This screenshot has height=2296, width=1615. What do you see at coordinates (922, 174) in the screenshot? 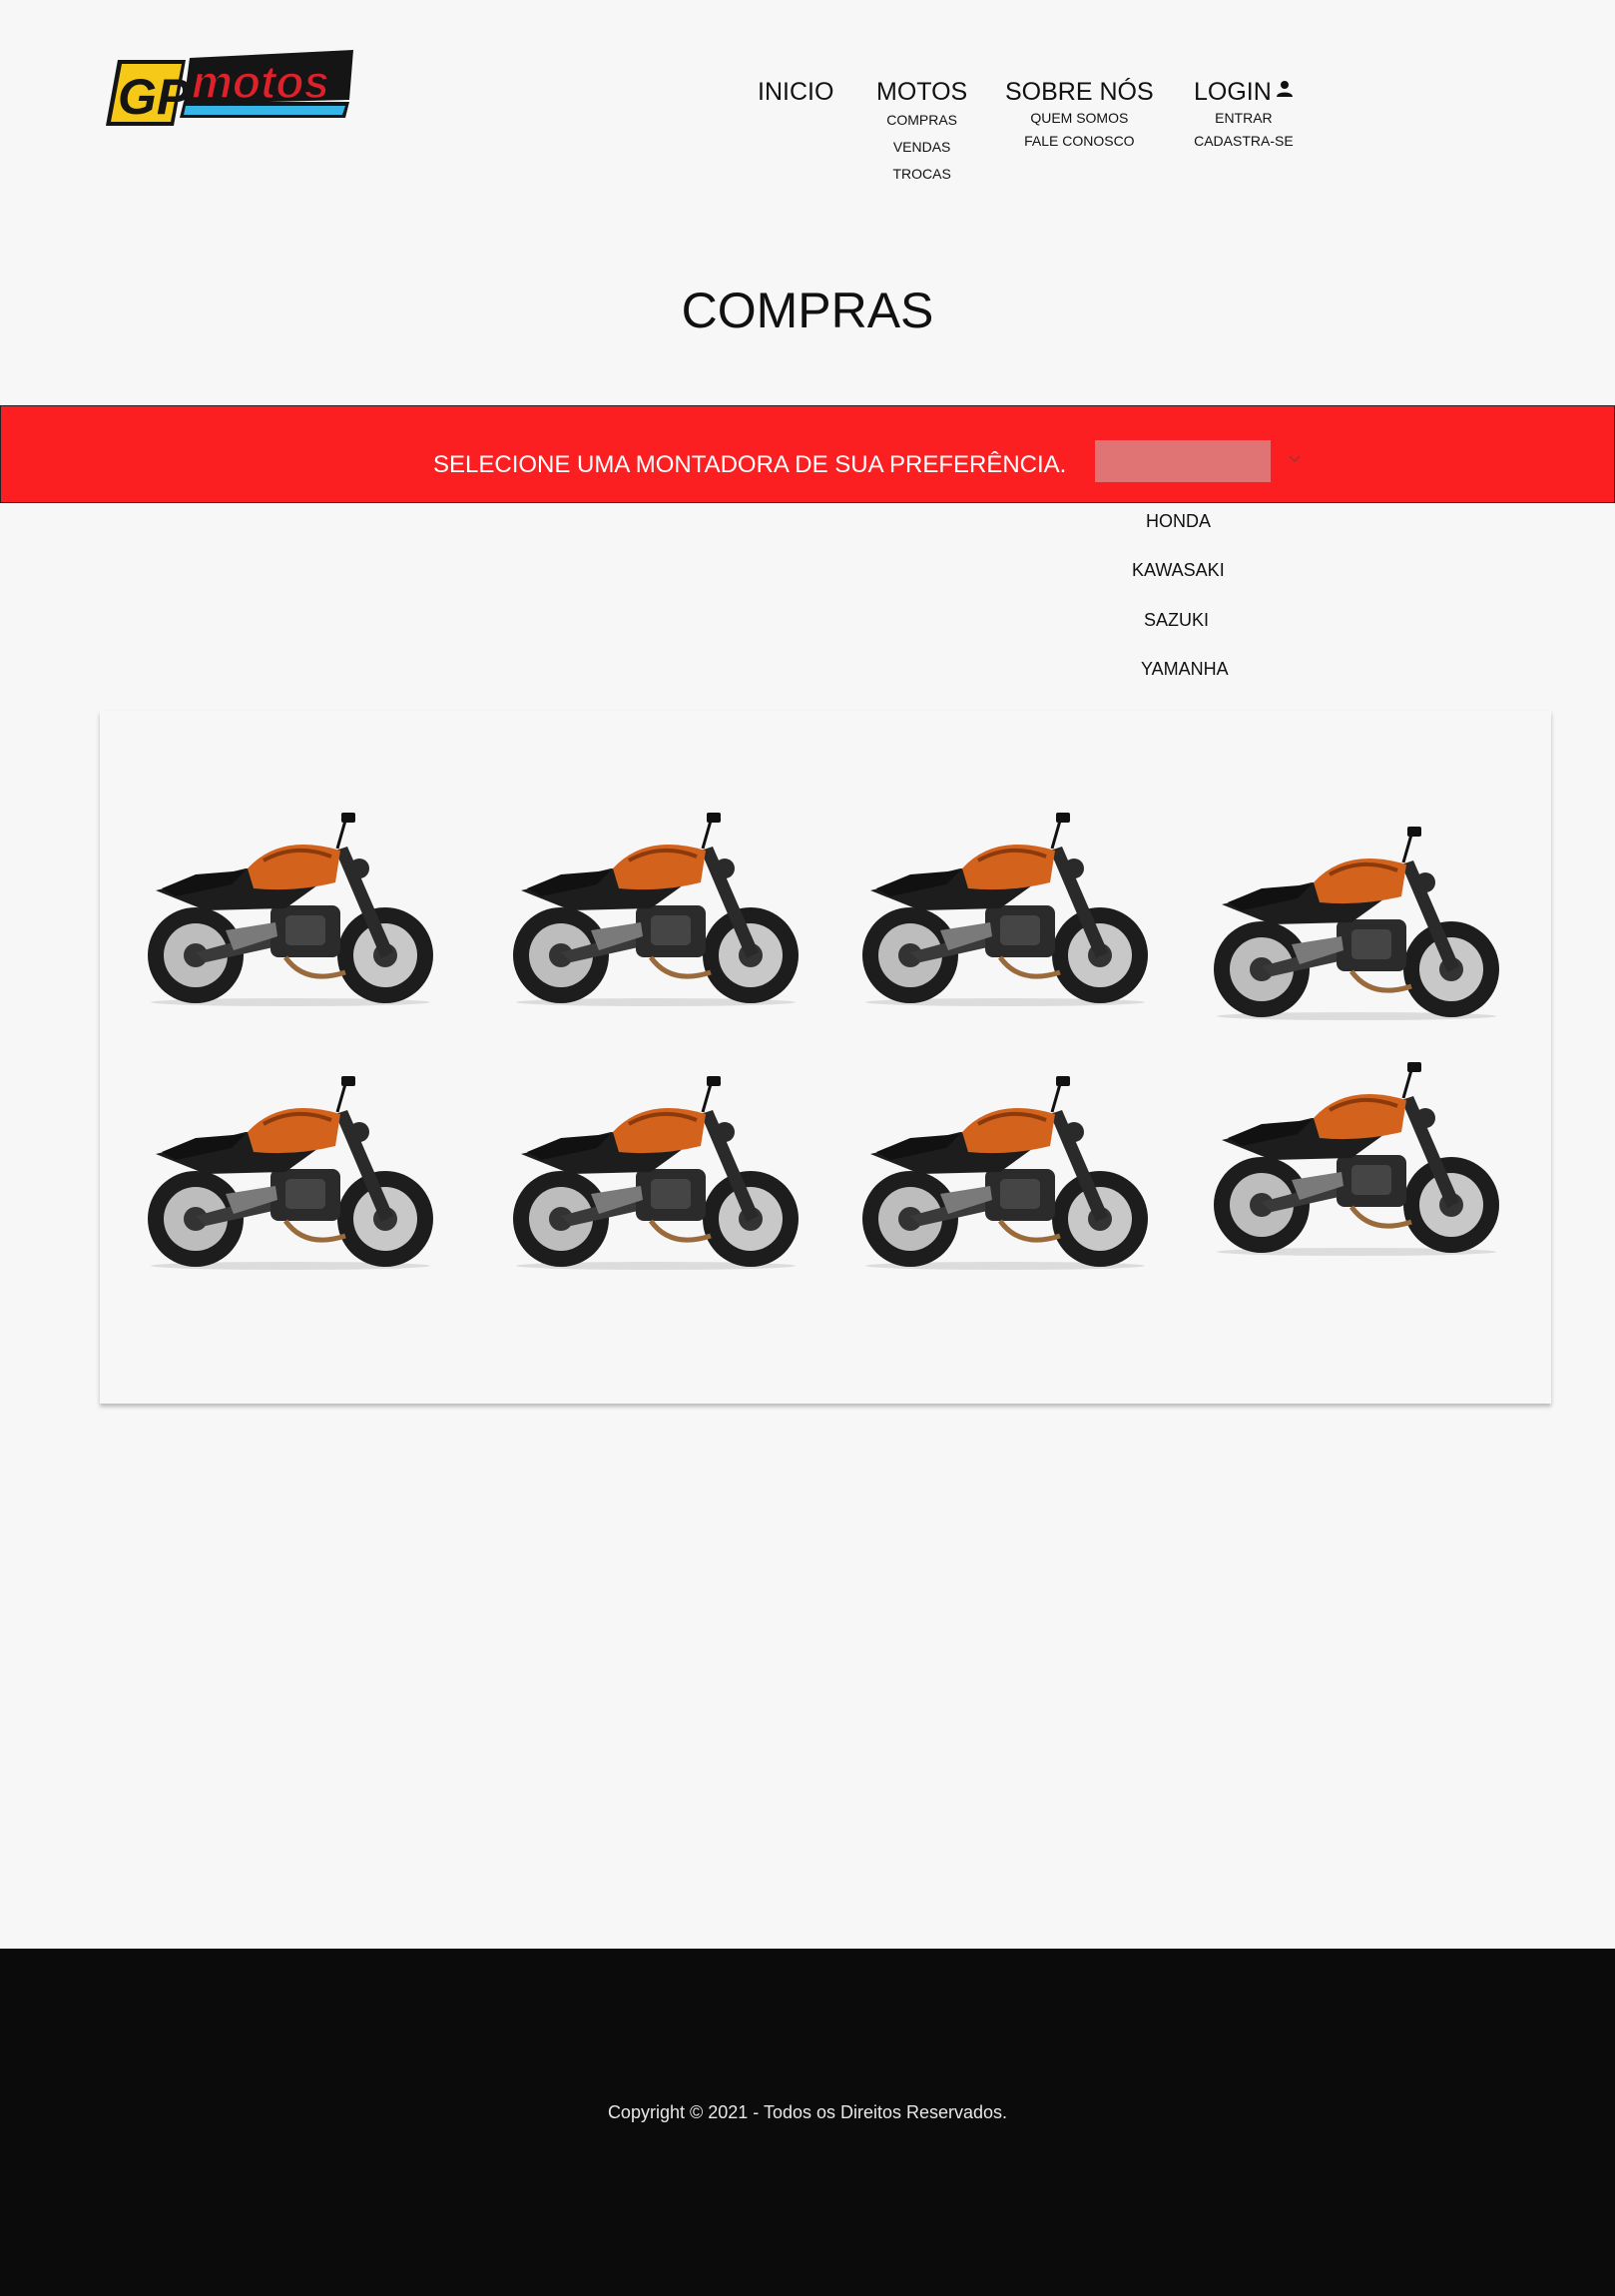
I see `nav-motos-trocas: TROCAS` at bounding box center [922, 174].